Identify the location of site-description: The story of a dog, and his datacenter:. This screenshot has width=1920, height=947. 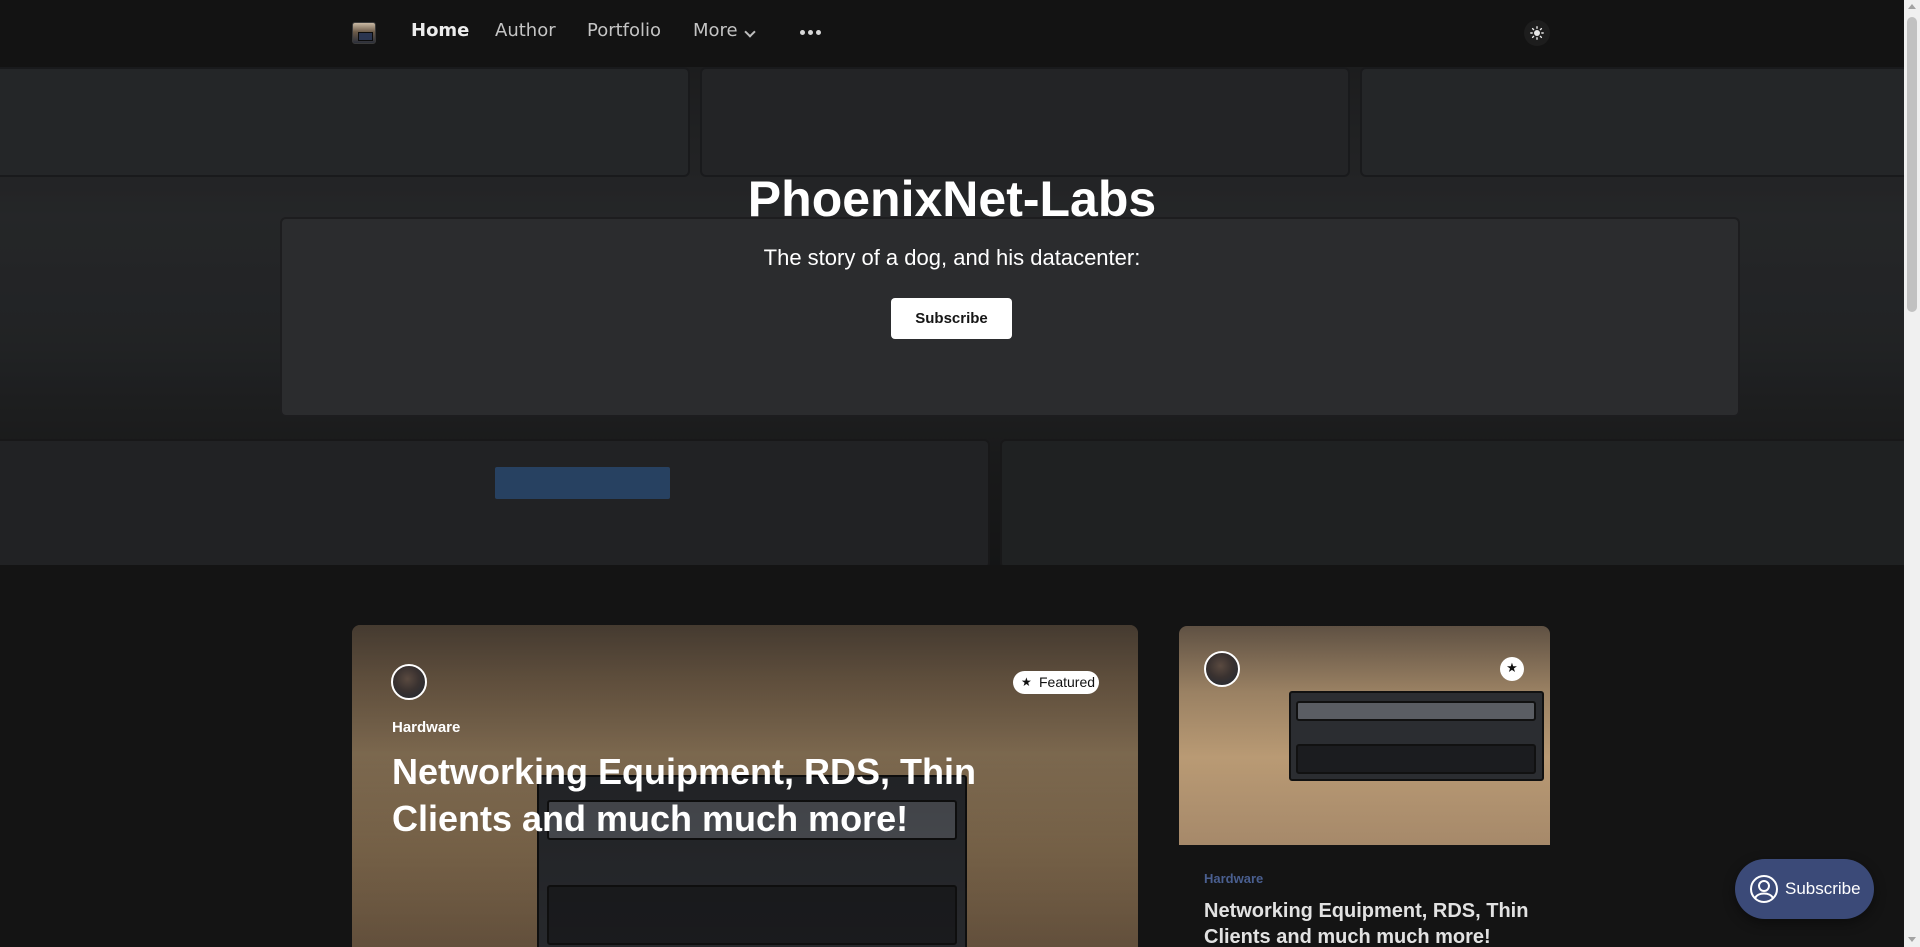
(952, 257).